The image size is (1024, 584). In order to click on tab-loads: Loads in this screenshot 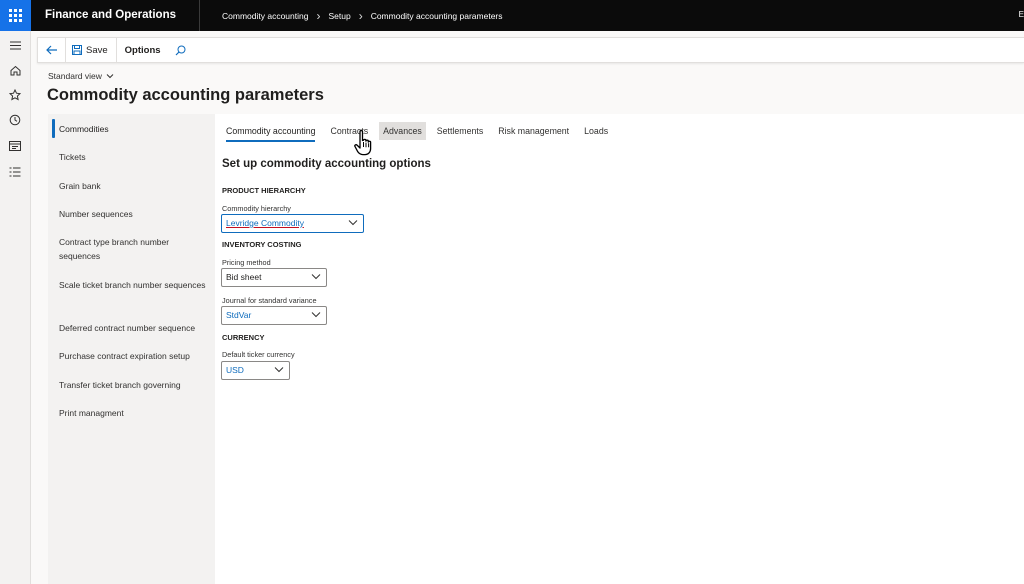, I will do `click(596, 131)`.